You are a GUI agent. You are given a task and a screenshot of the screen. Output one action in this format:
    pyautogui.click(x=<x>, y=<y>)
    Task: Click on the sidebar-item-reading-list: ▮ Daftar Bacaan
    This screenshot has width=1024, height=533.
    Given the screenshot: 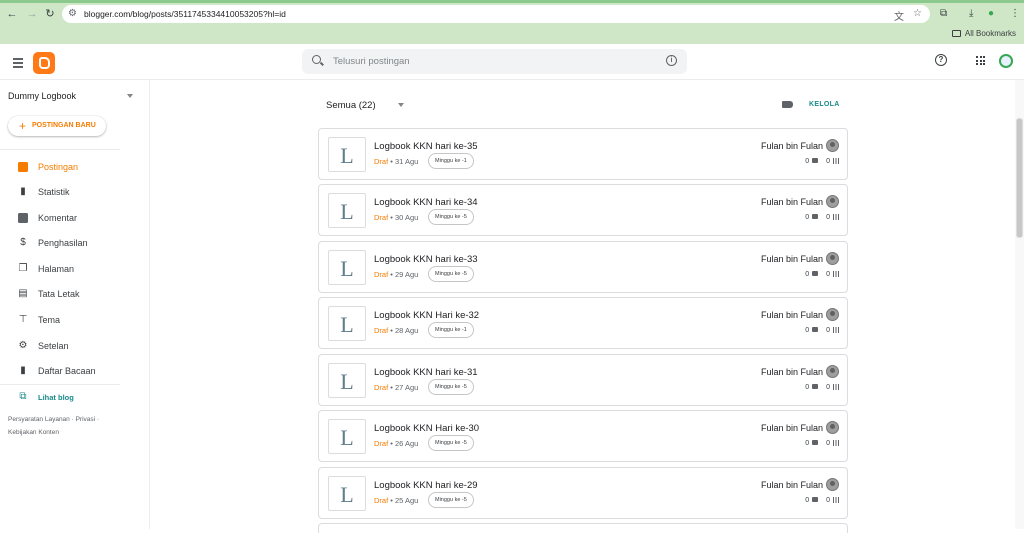 What is the action you would take?
    pyautogui.click(x=75, y=372)
    